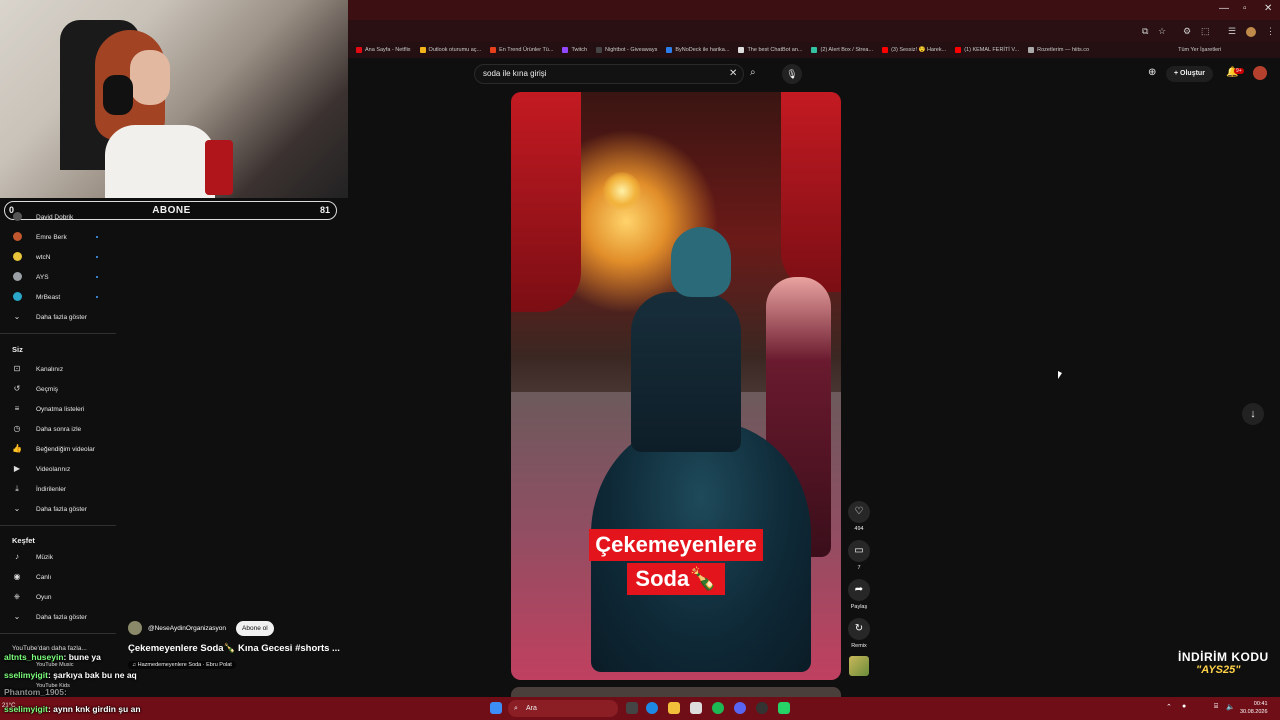 The image size is (1280, 720). Describe the element at coordinates (1260, 73) in the screenshot. I see `avatar` at that location.